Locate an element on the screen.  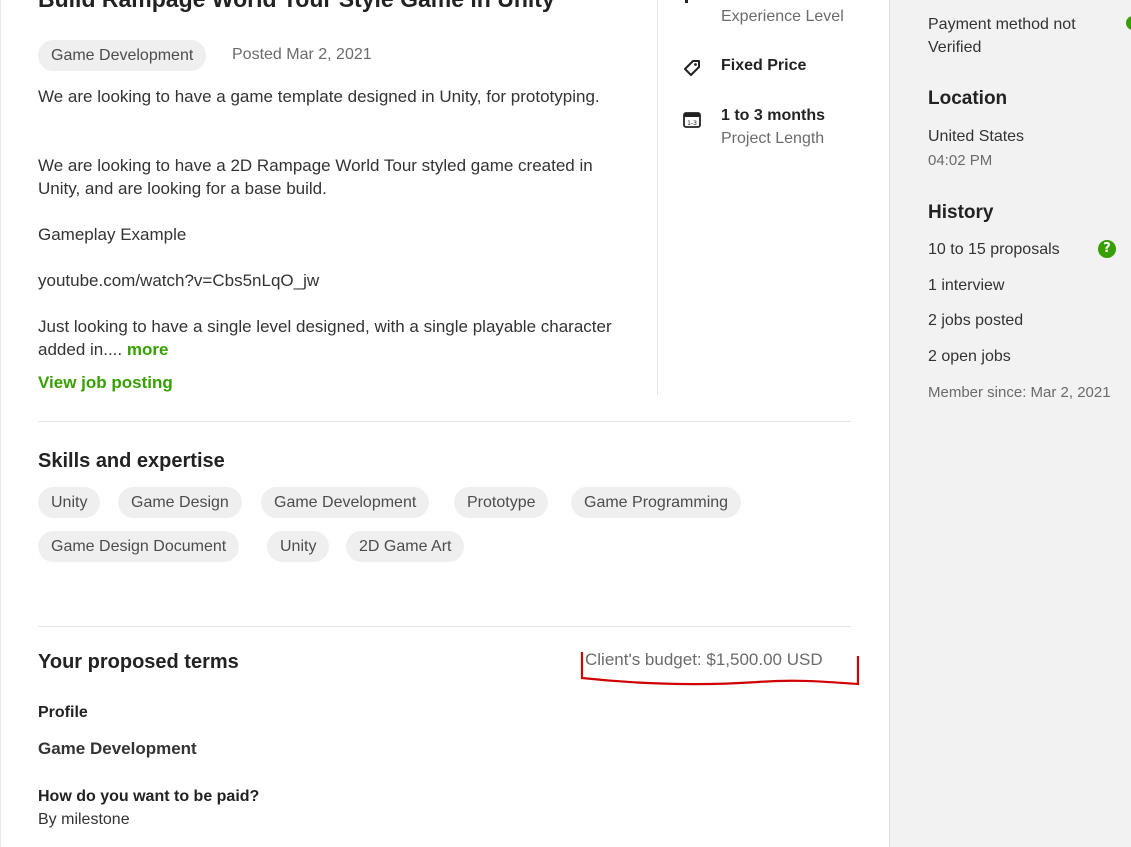
payment-status-line: Verified is located at coordinates (955, 47).